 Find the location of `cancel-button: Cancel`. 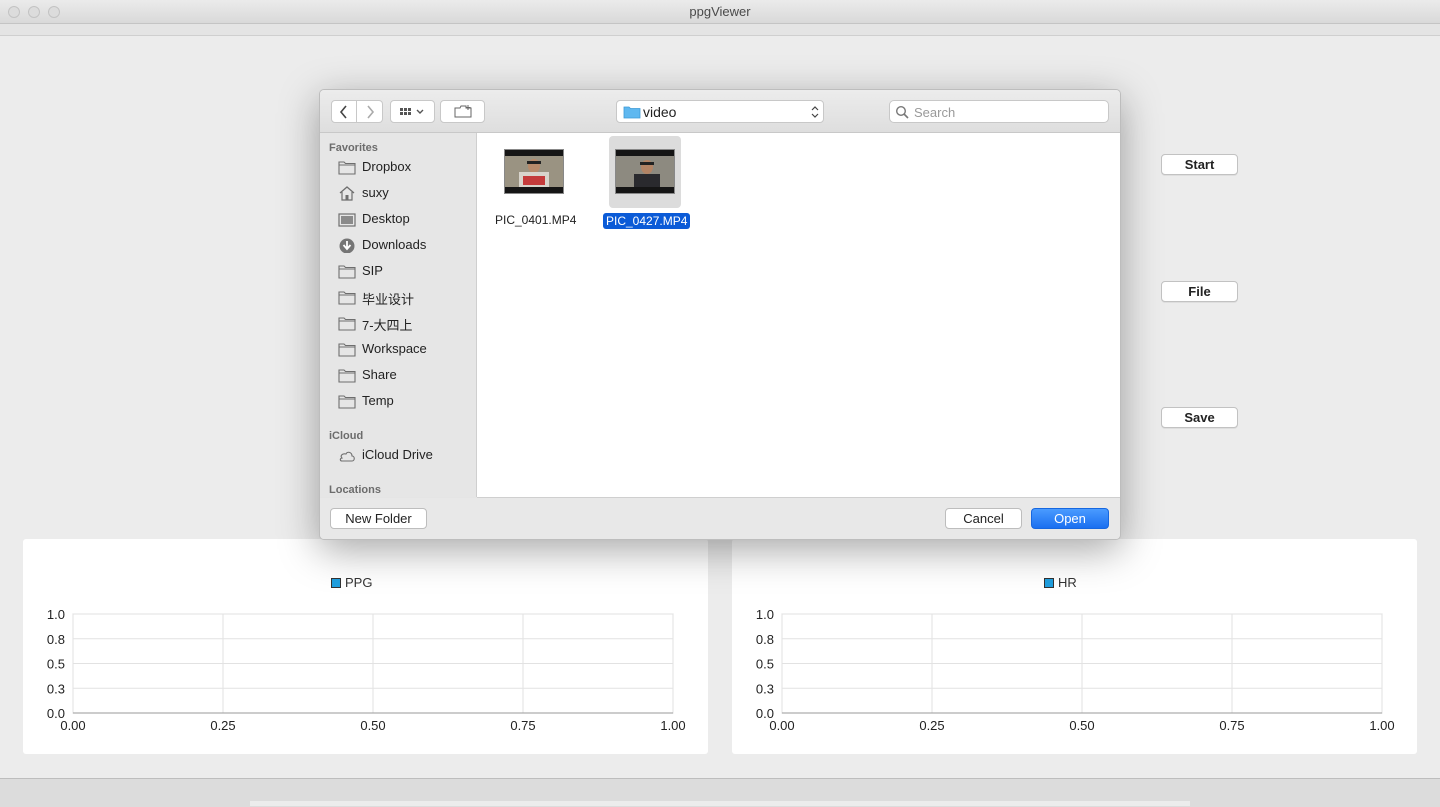

cancel-button: Cancel is located at coordinates (983, 518).